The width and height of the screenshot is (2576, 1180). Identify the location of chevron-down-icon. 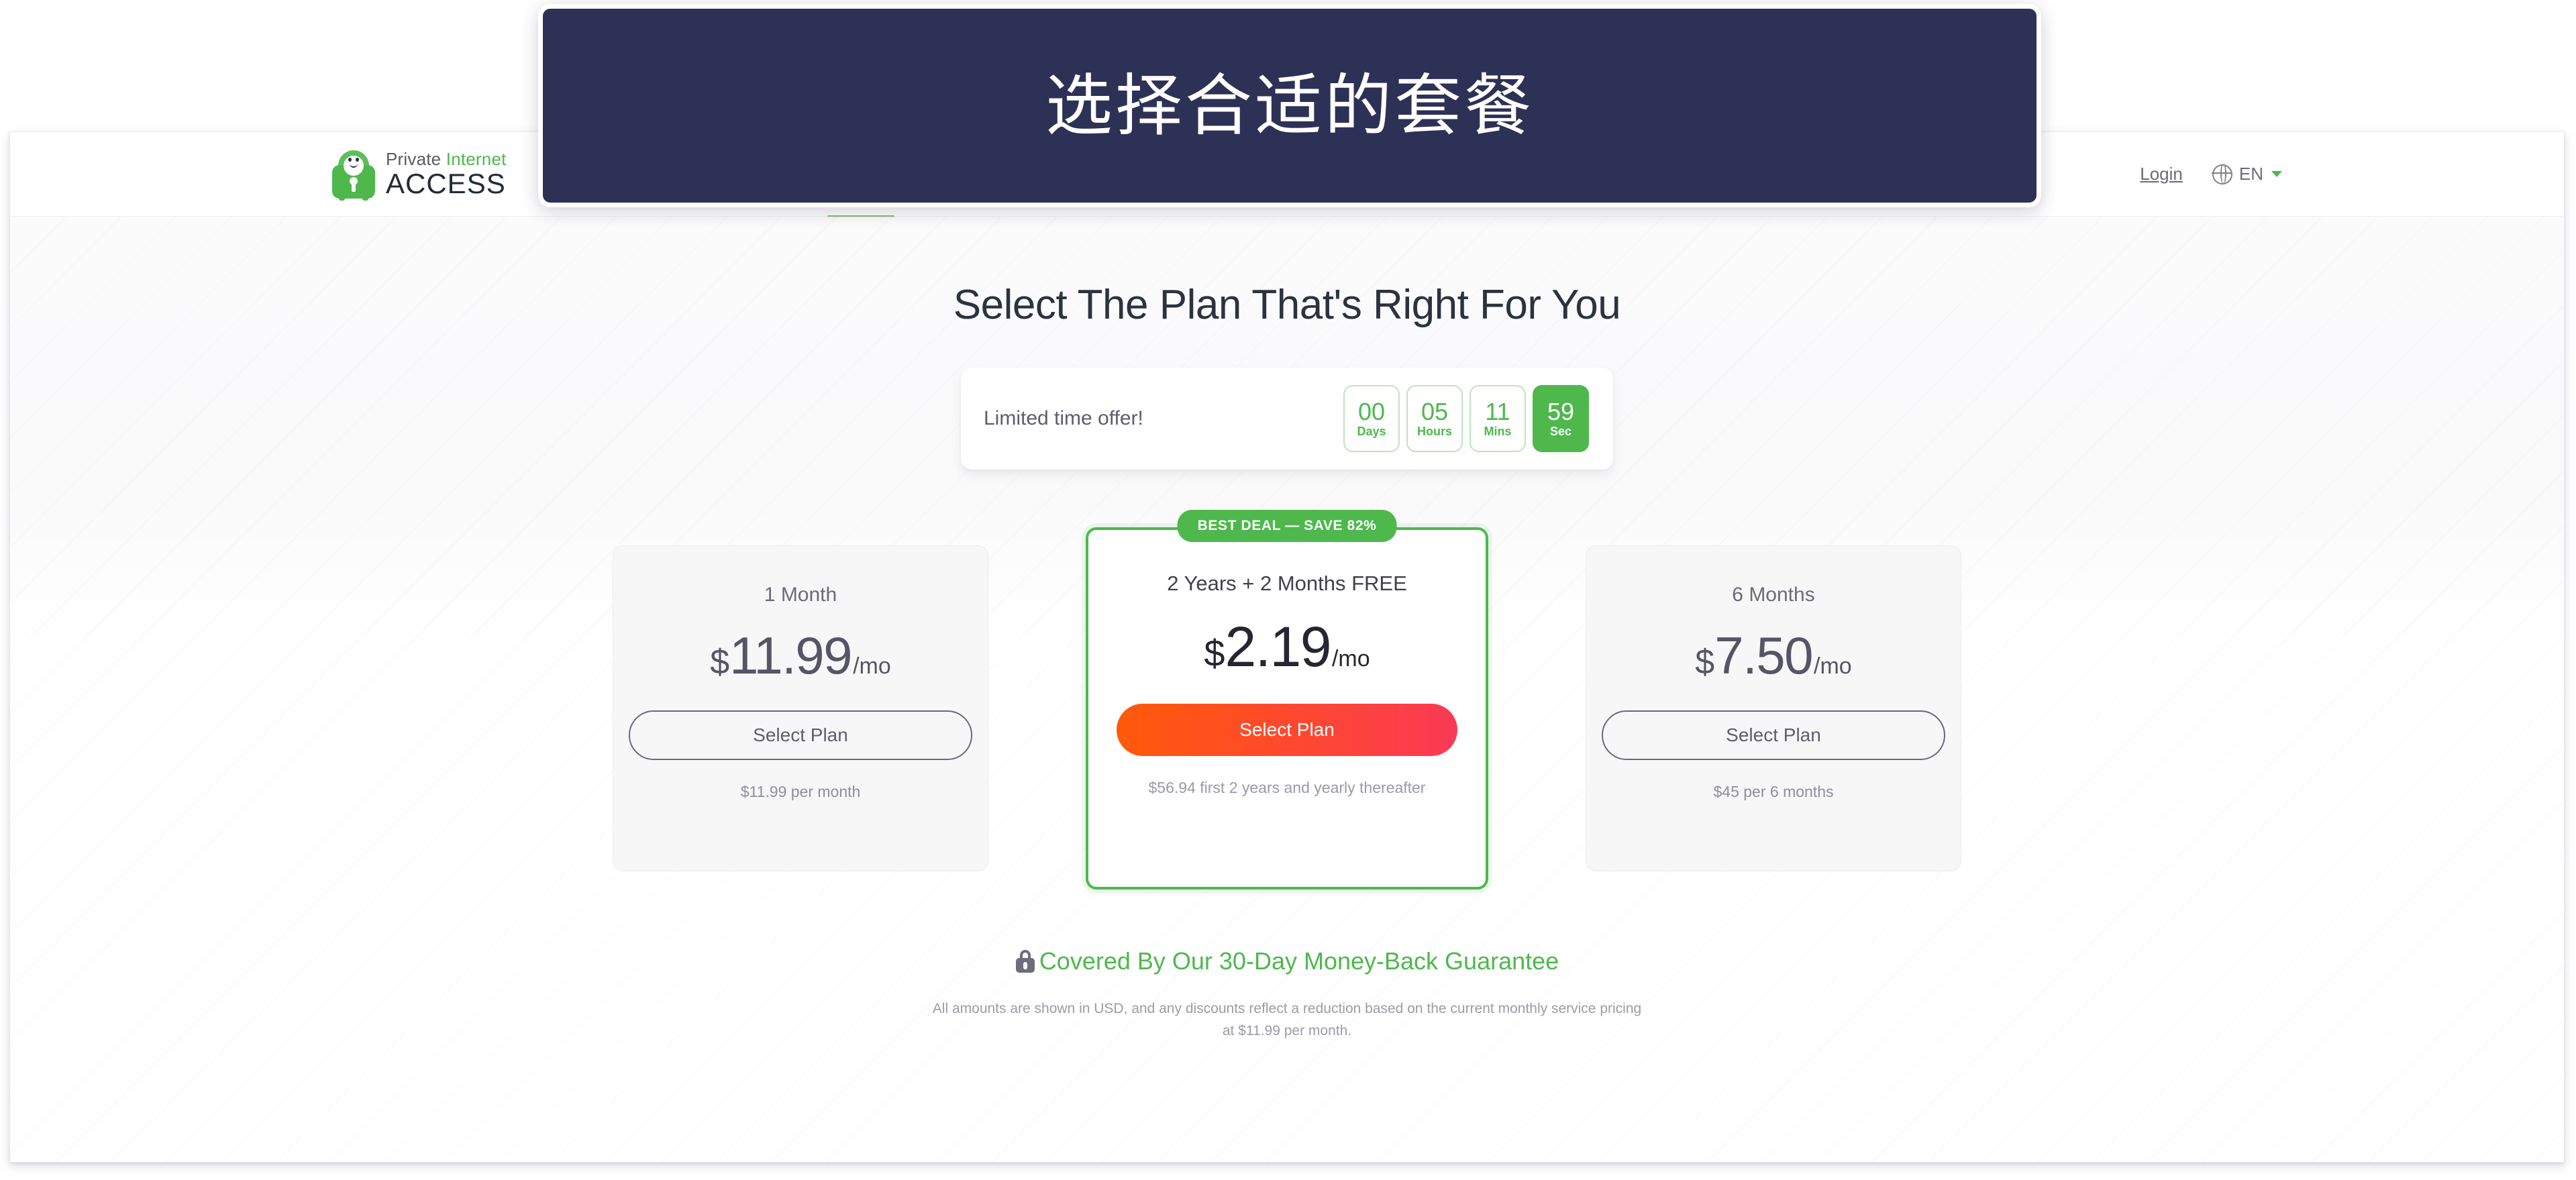
(2276, 174).